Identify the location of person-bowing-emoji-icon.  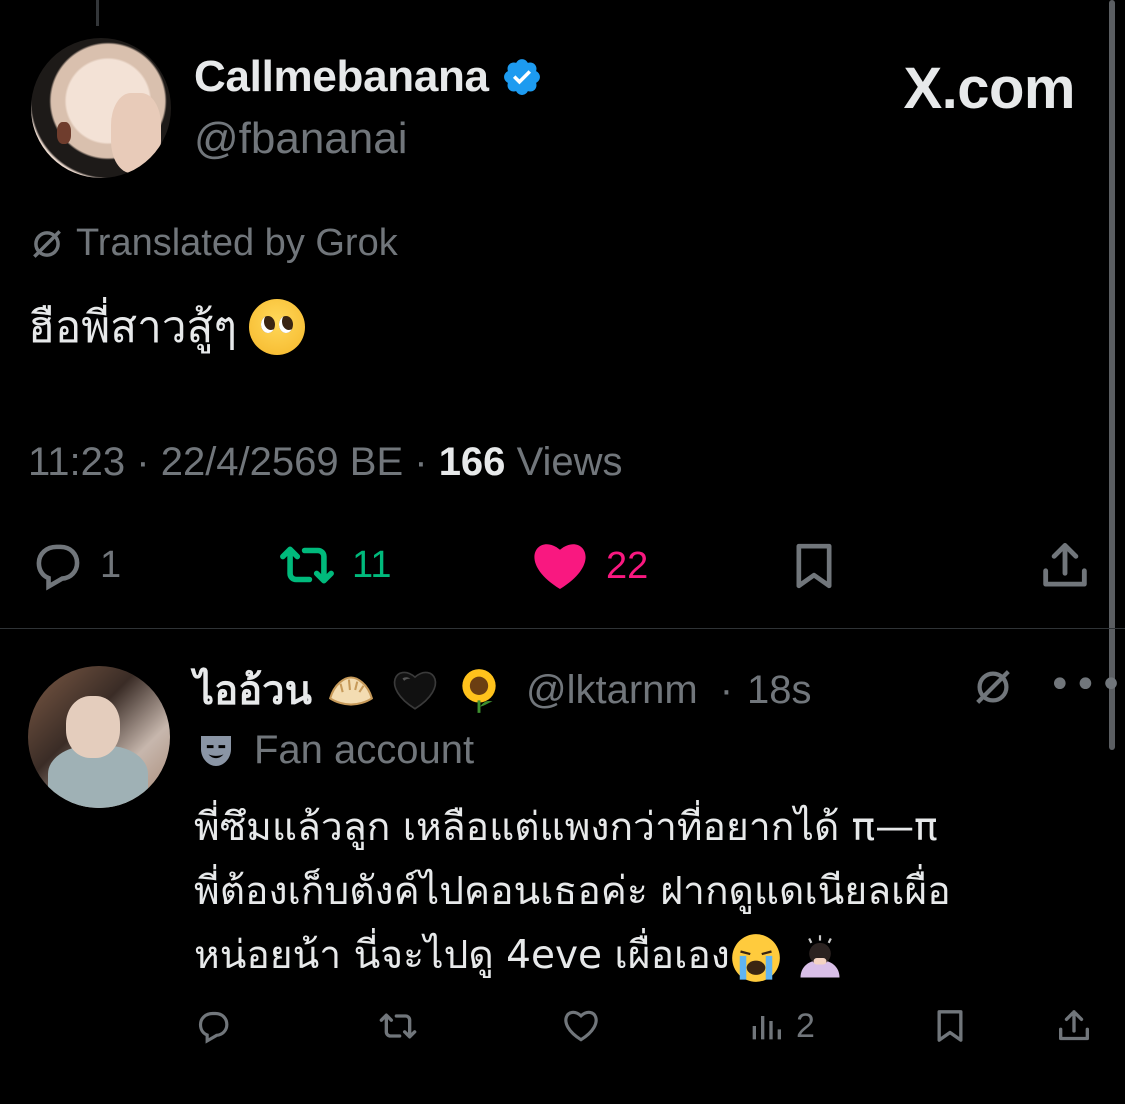
(820, 955).